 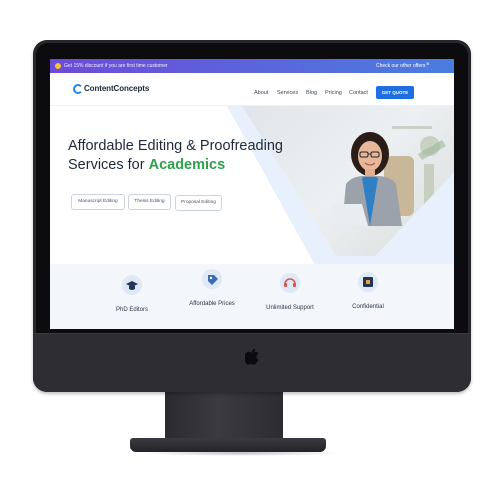 What do you see at coordinates (358, 93) in the screenshot?
I see `nav-contact: Contact` at bounding box center [358, 93].